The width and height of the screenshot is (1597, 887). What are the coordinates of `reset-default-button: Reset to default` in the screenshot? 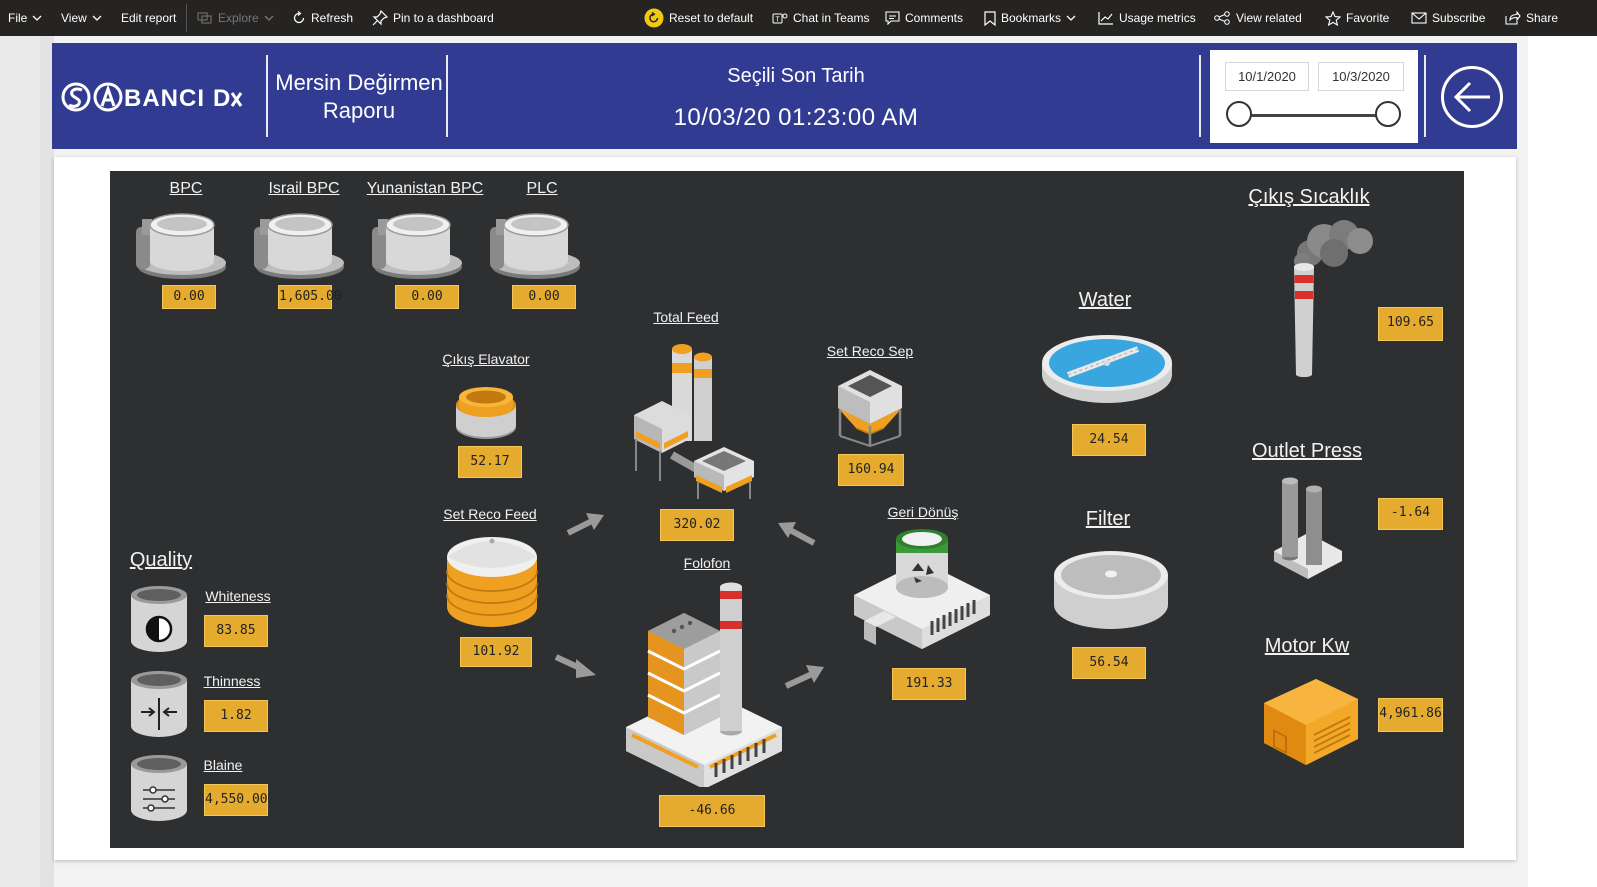 It's located at (698, 18).